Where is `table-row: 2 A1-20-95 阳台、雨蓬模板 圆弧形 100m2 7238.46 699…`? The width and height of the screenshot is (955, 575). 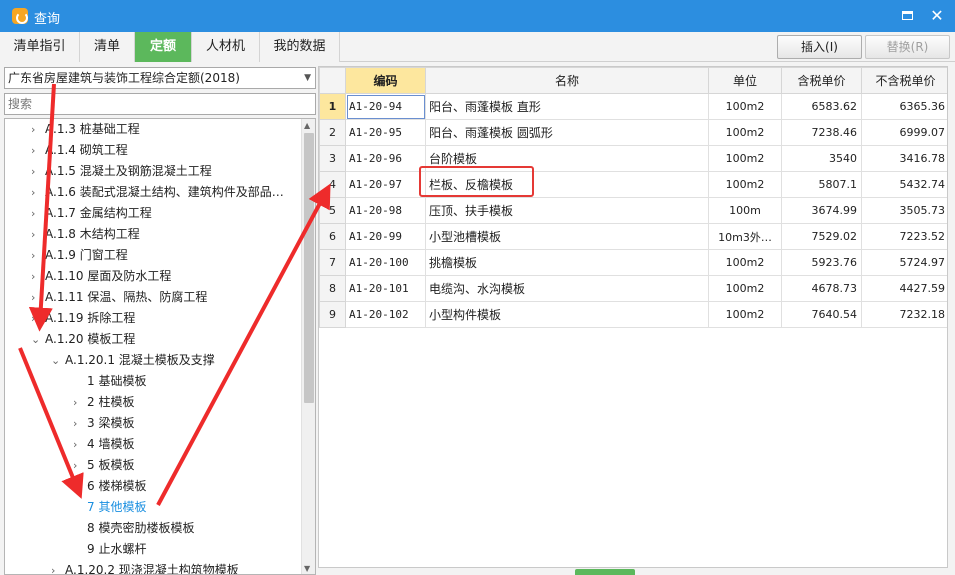 table-row: 2 A1-20-95 阳台、雨蓬模板 圆弧形 100m2 7238.46 699… is located at coordinates (633, 132).